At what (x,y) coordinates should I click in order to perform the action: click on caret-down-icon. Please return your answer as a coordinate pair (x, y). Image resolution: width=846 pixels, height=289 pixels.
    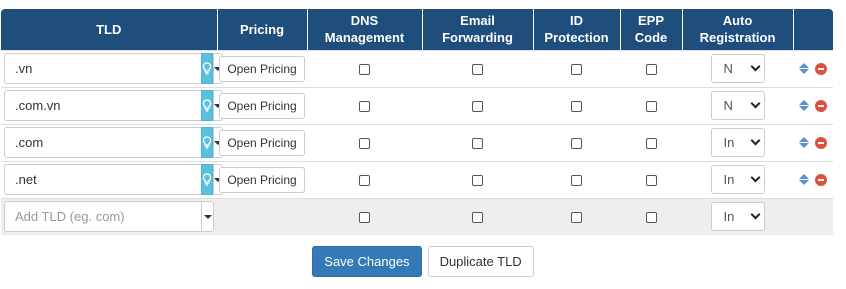
    Looking at the image, I should click on (207, 216).